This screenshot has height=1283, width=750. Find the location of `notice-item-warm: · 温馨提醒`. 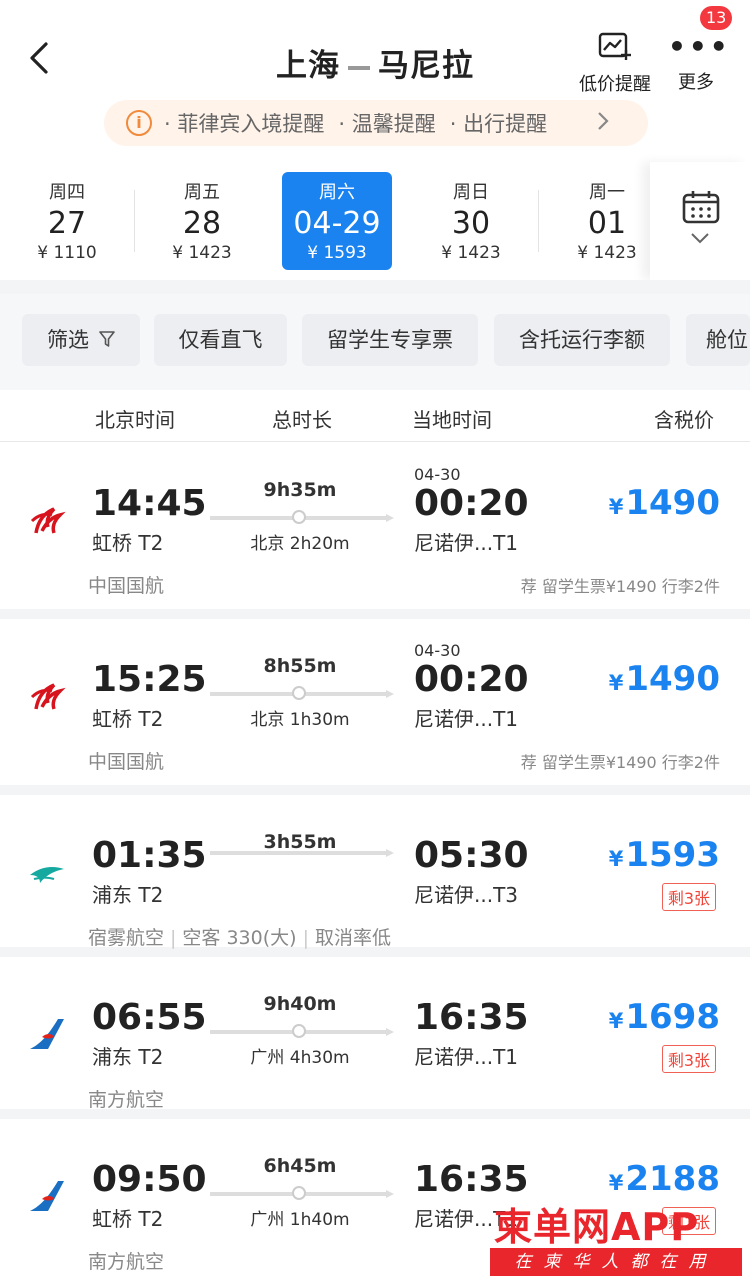

notice-item-warm: · 温馨提醒 is located at coordinates (386, 123).